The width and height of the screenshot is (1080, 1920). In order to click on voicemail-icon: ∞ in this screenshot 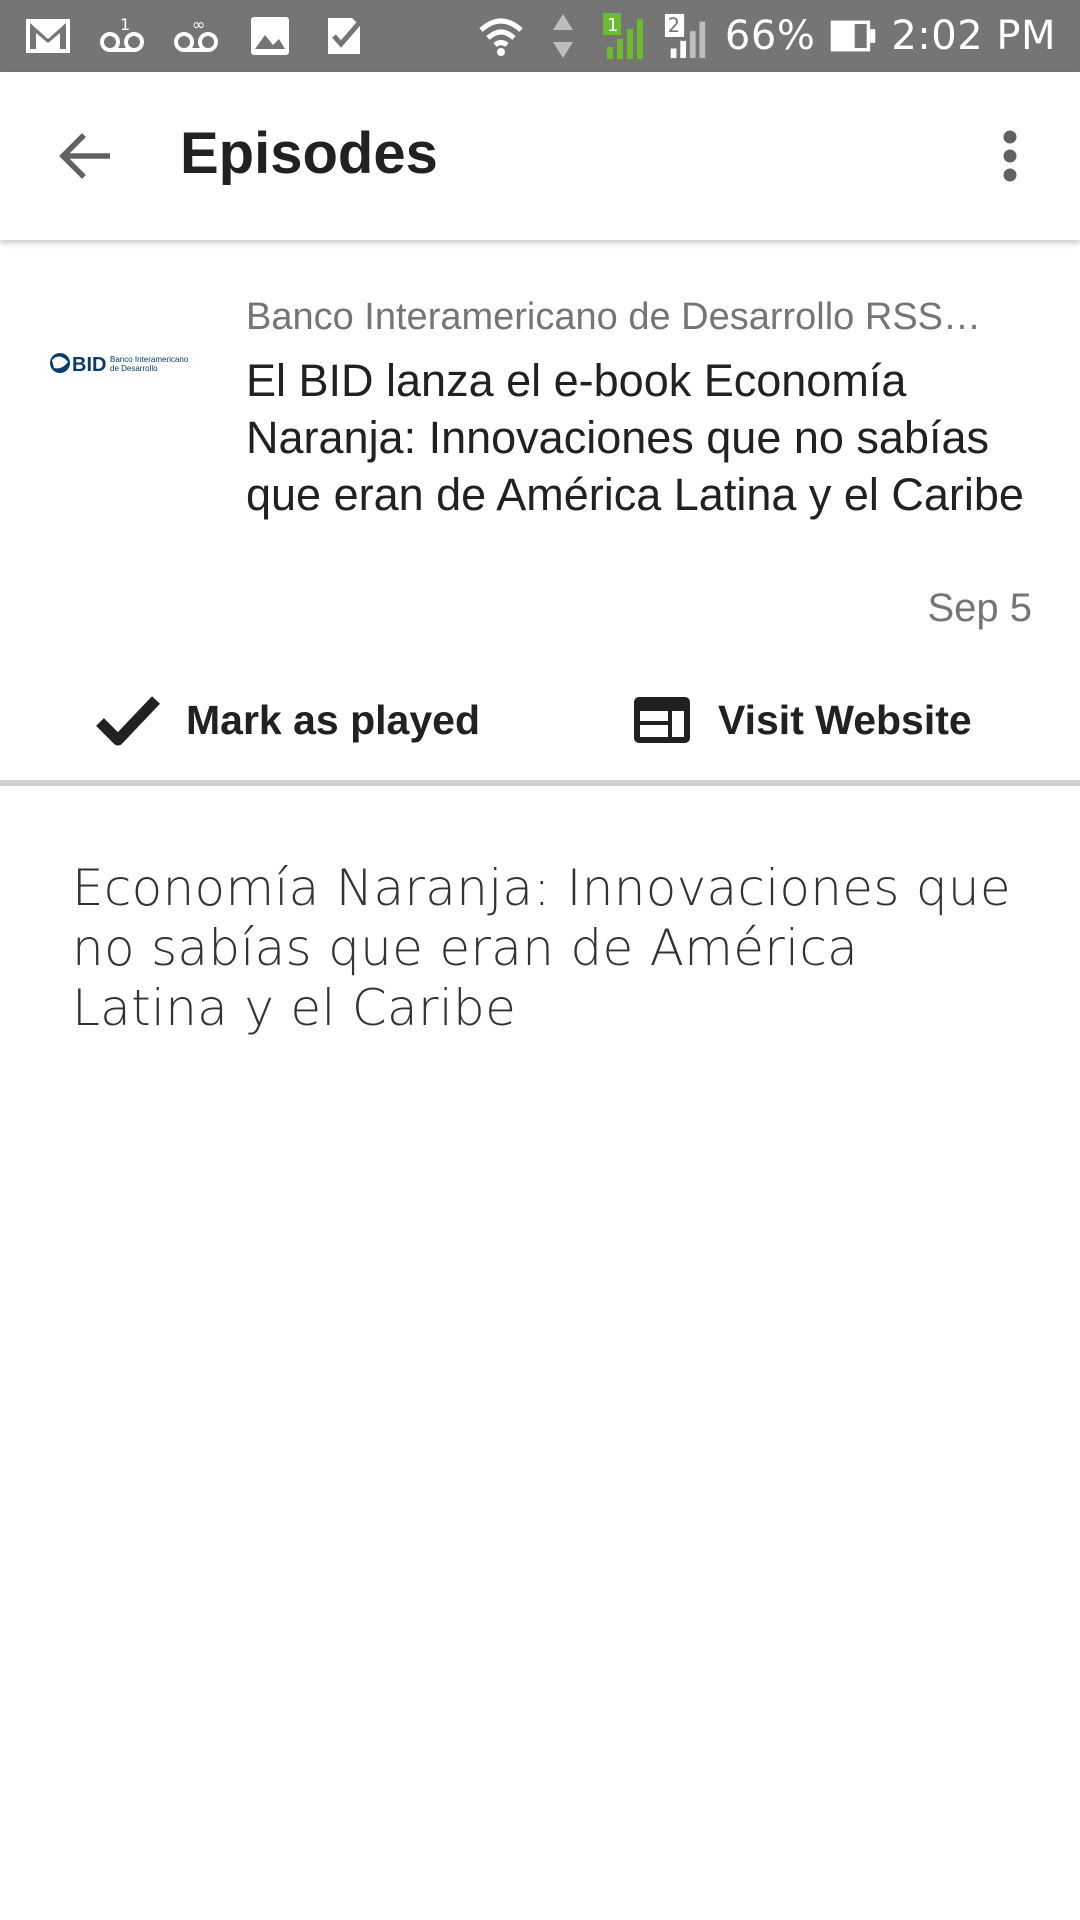, I will do `click(196, 36)`.